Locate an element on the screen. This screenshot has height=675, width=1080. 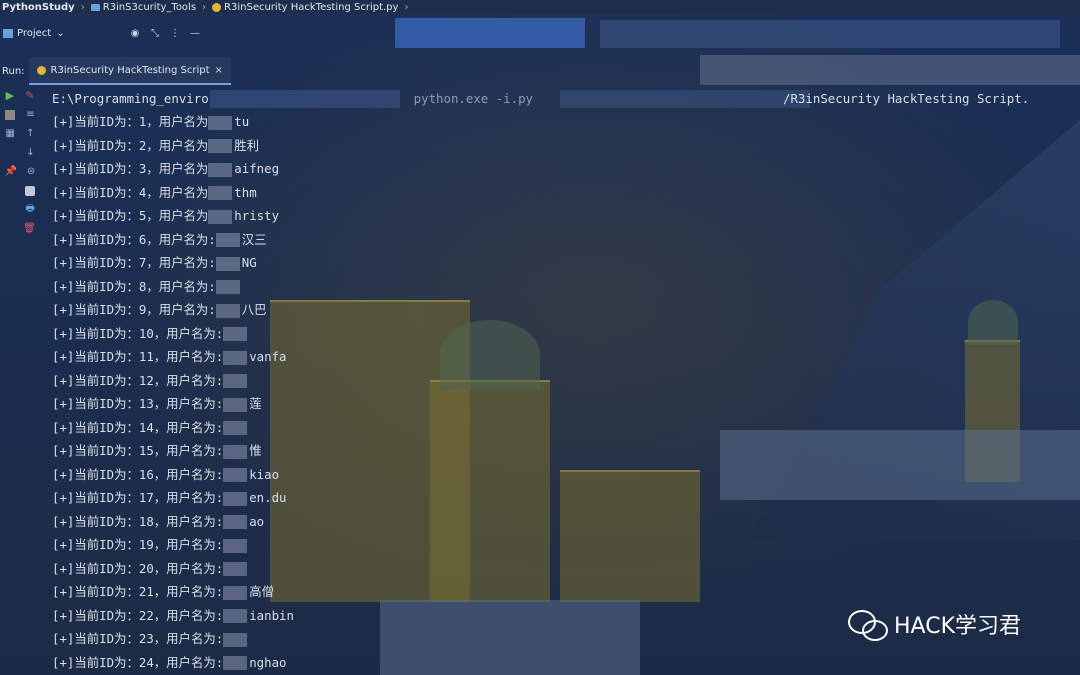
stop-icon is located at coordinates (10, 114).